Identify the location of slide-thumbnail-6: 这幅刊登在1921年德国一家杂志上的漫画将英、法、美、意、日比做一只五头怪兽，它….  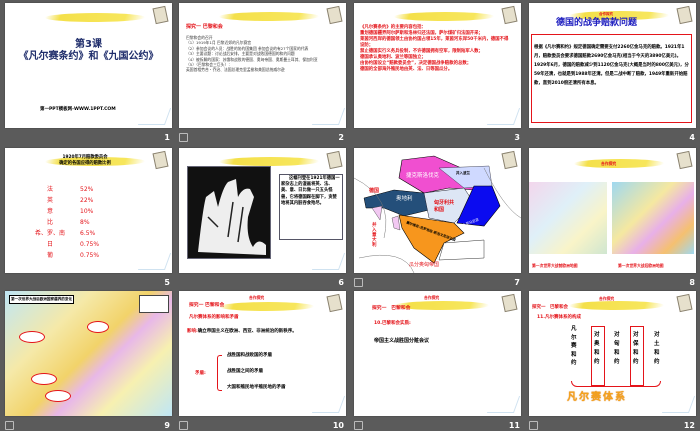
(262, 210).